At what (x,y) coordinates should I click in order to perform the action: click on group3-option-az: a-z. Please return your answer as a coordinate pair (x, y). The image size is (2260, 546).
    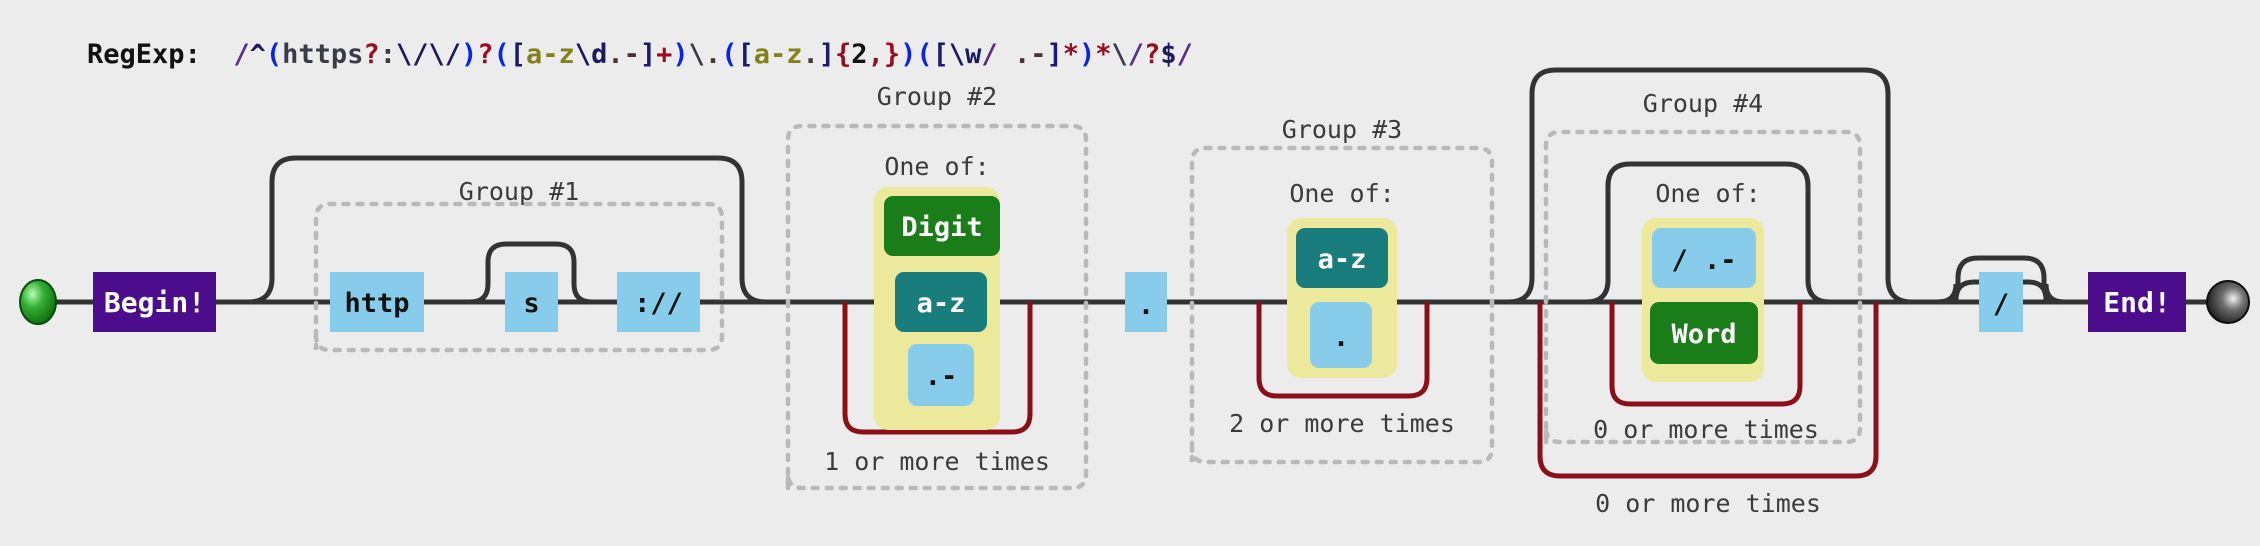
    Looking at the image, I should click on (1342, 258).